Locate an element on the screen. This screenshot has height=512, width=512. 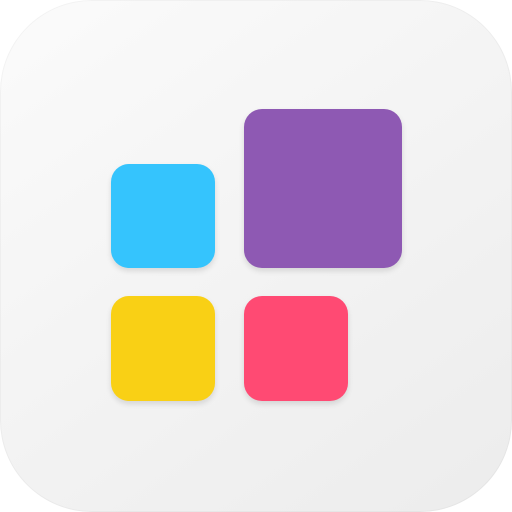
blue-tile-icon is located at coordinates (163, 216).